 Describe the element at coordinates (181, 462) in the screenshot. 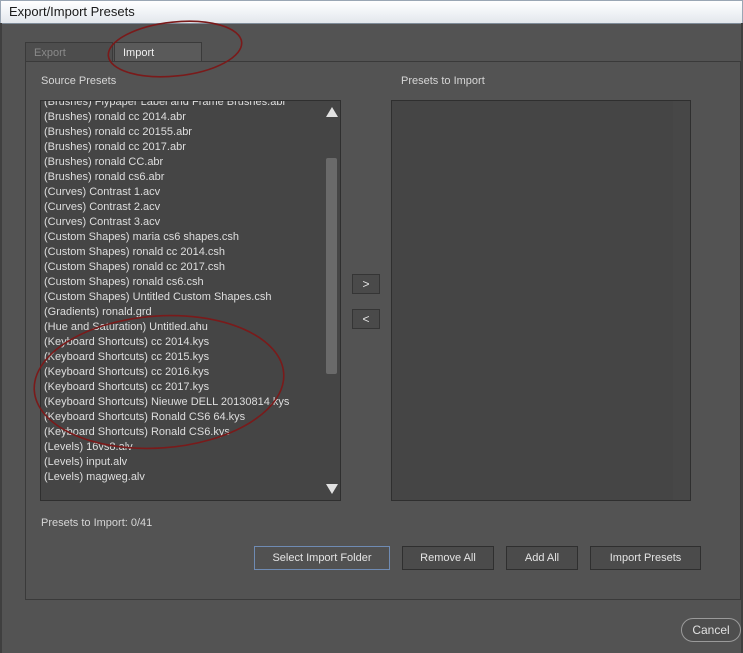

I see `list-item: (Levels) input.alv` at that location.